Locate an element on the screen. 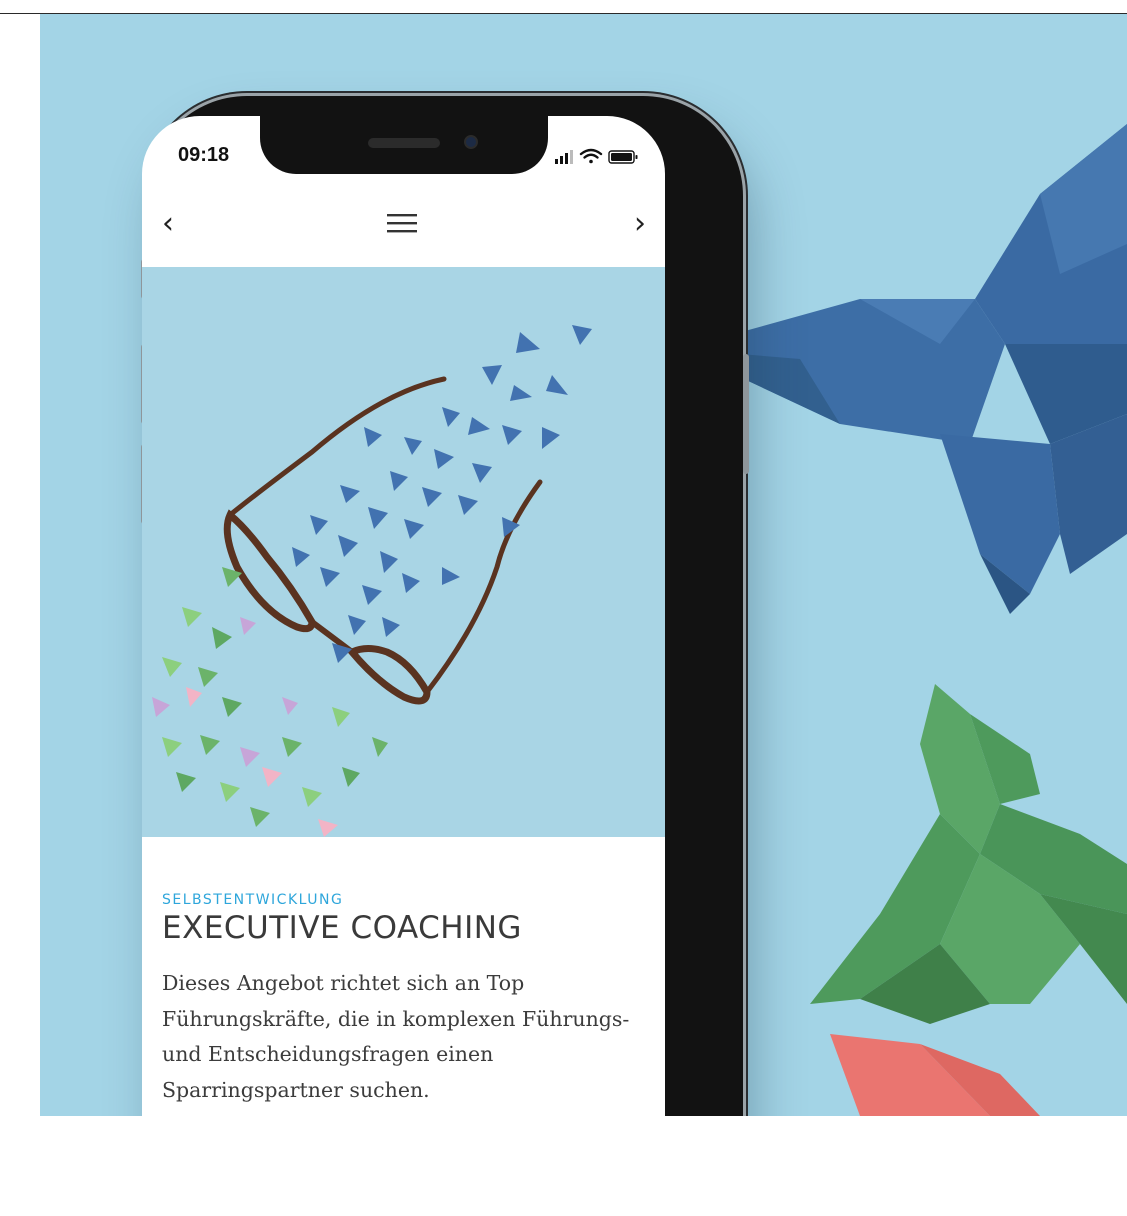 The width and height of the screenshot is (1127, 1216). chevron-right-icon: › is located at coordinates (640, 223).